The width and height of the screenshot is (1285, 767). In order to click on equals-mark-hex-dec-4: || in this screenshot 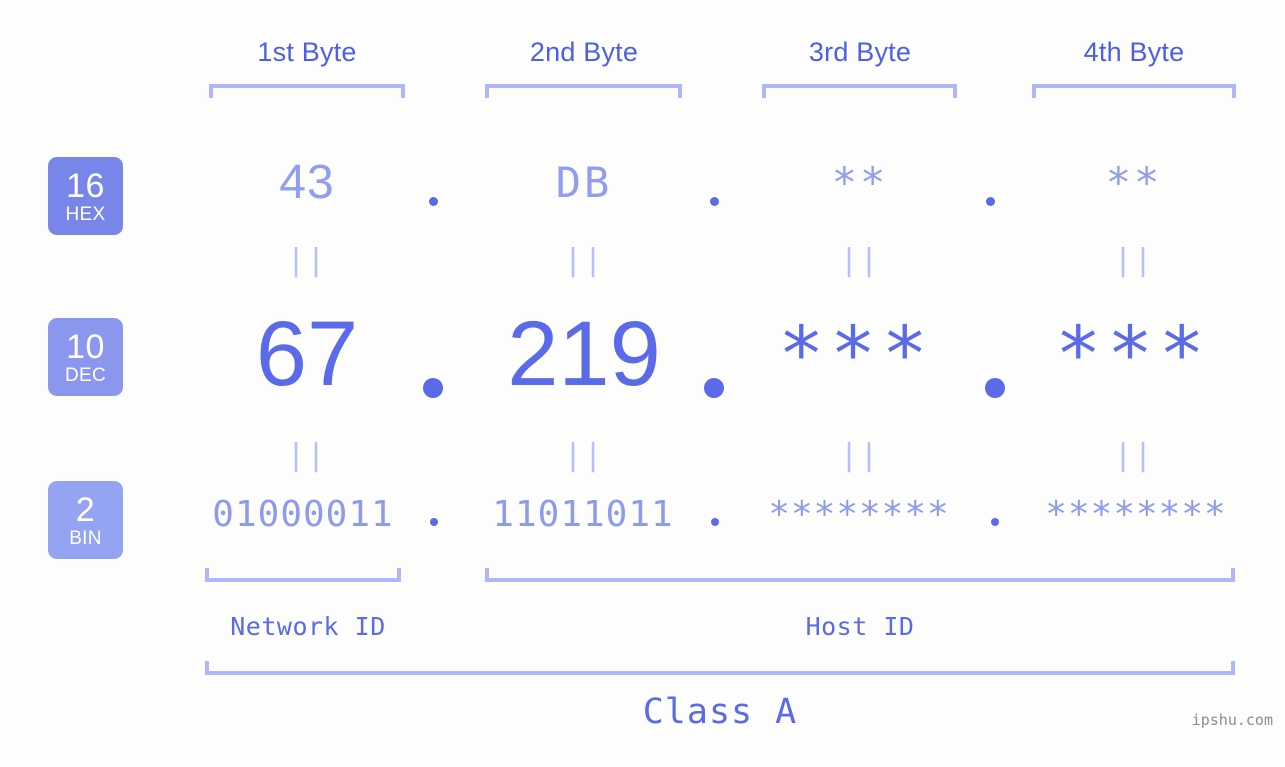, I will do `click(1134, 260)`.